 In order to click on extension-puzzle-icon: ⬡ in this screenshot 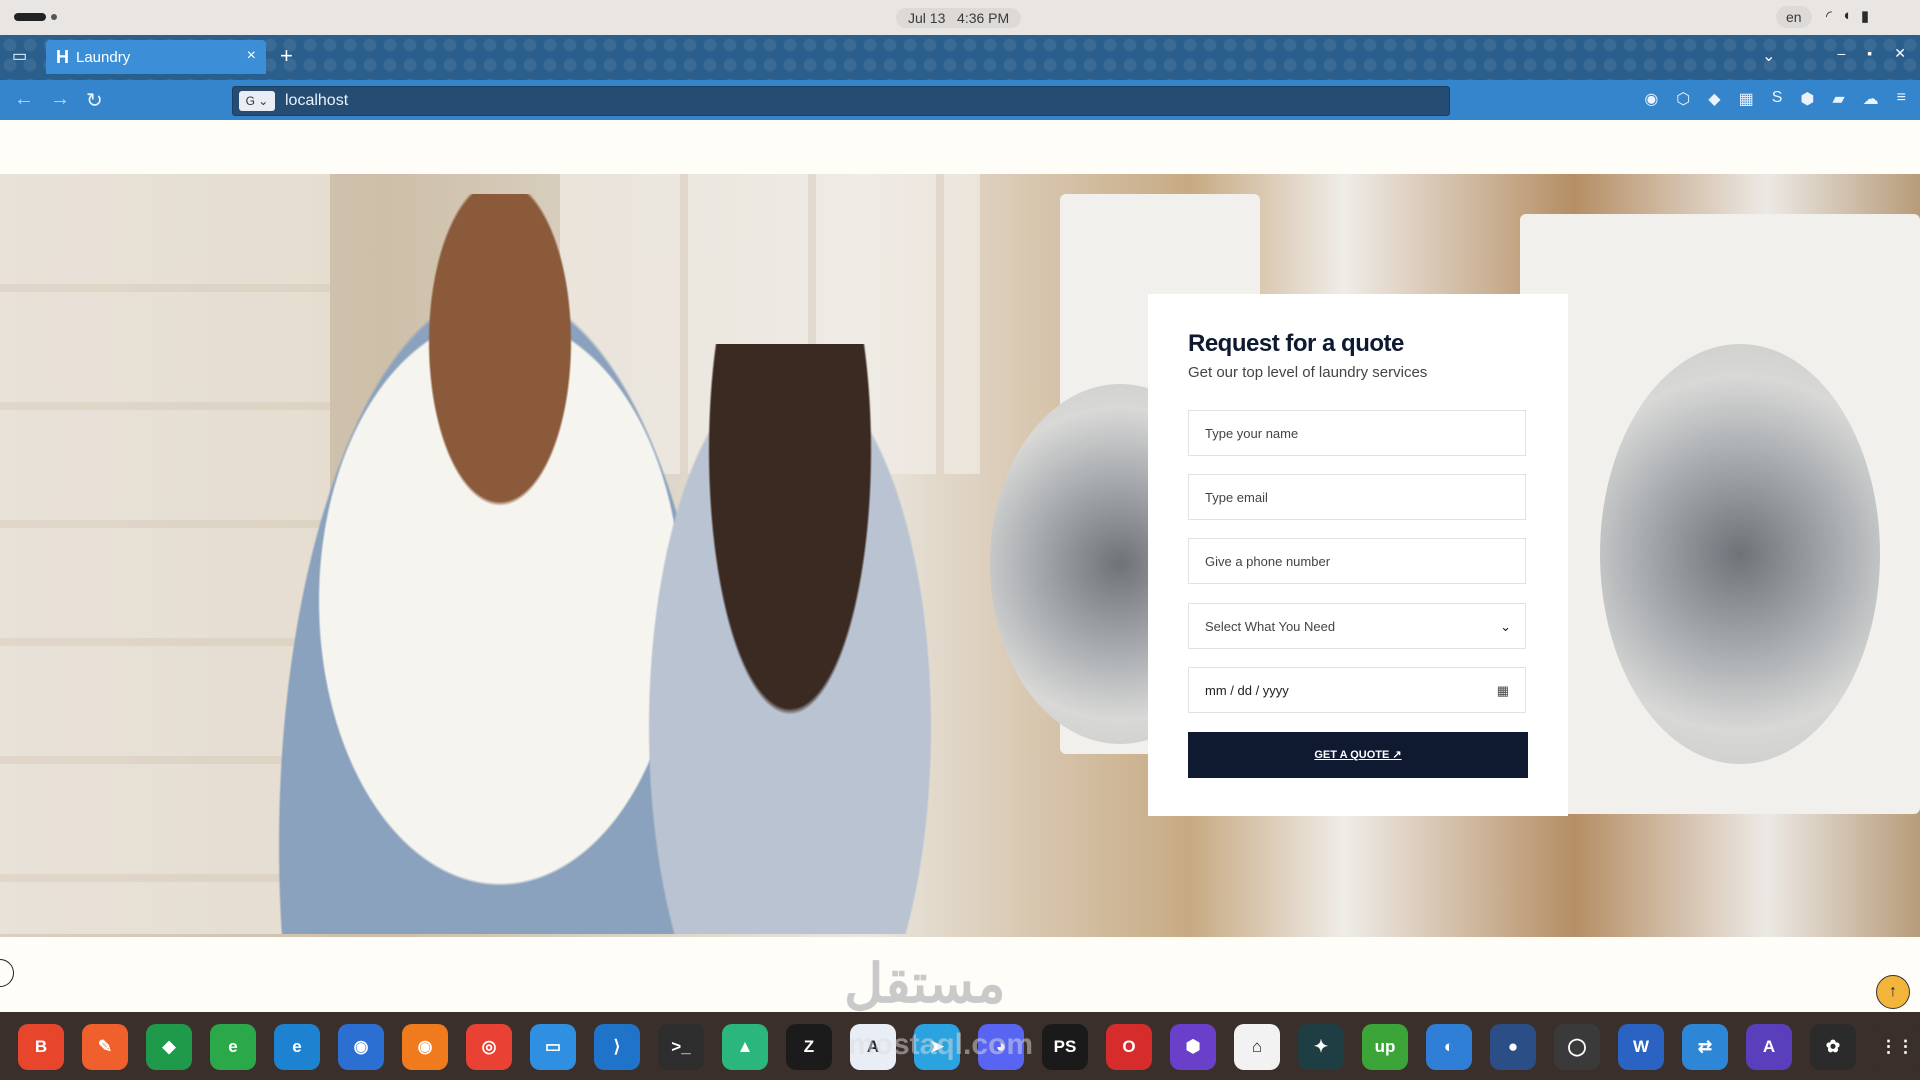, I will do `click(1683, 99)`.